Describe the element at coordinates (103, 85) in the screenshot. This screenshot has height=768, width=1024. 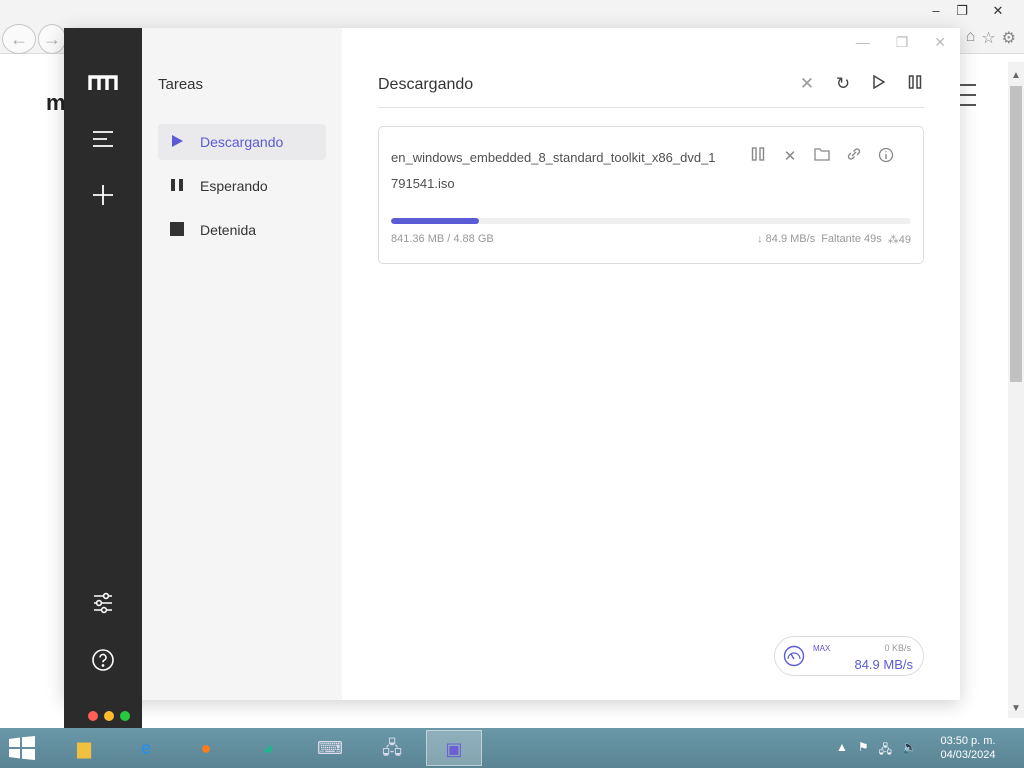
I see `motrix-logo-icon` at that location.